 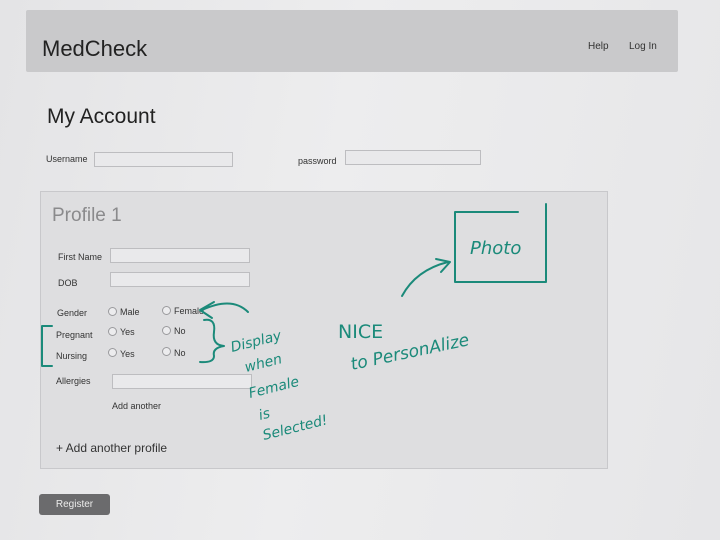 What do you see at coordinates (295, 428) in the screenshot?
I see `display-note-line-5: Selected!` at bounding box center [295, 428].